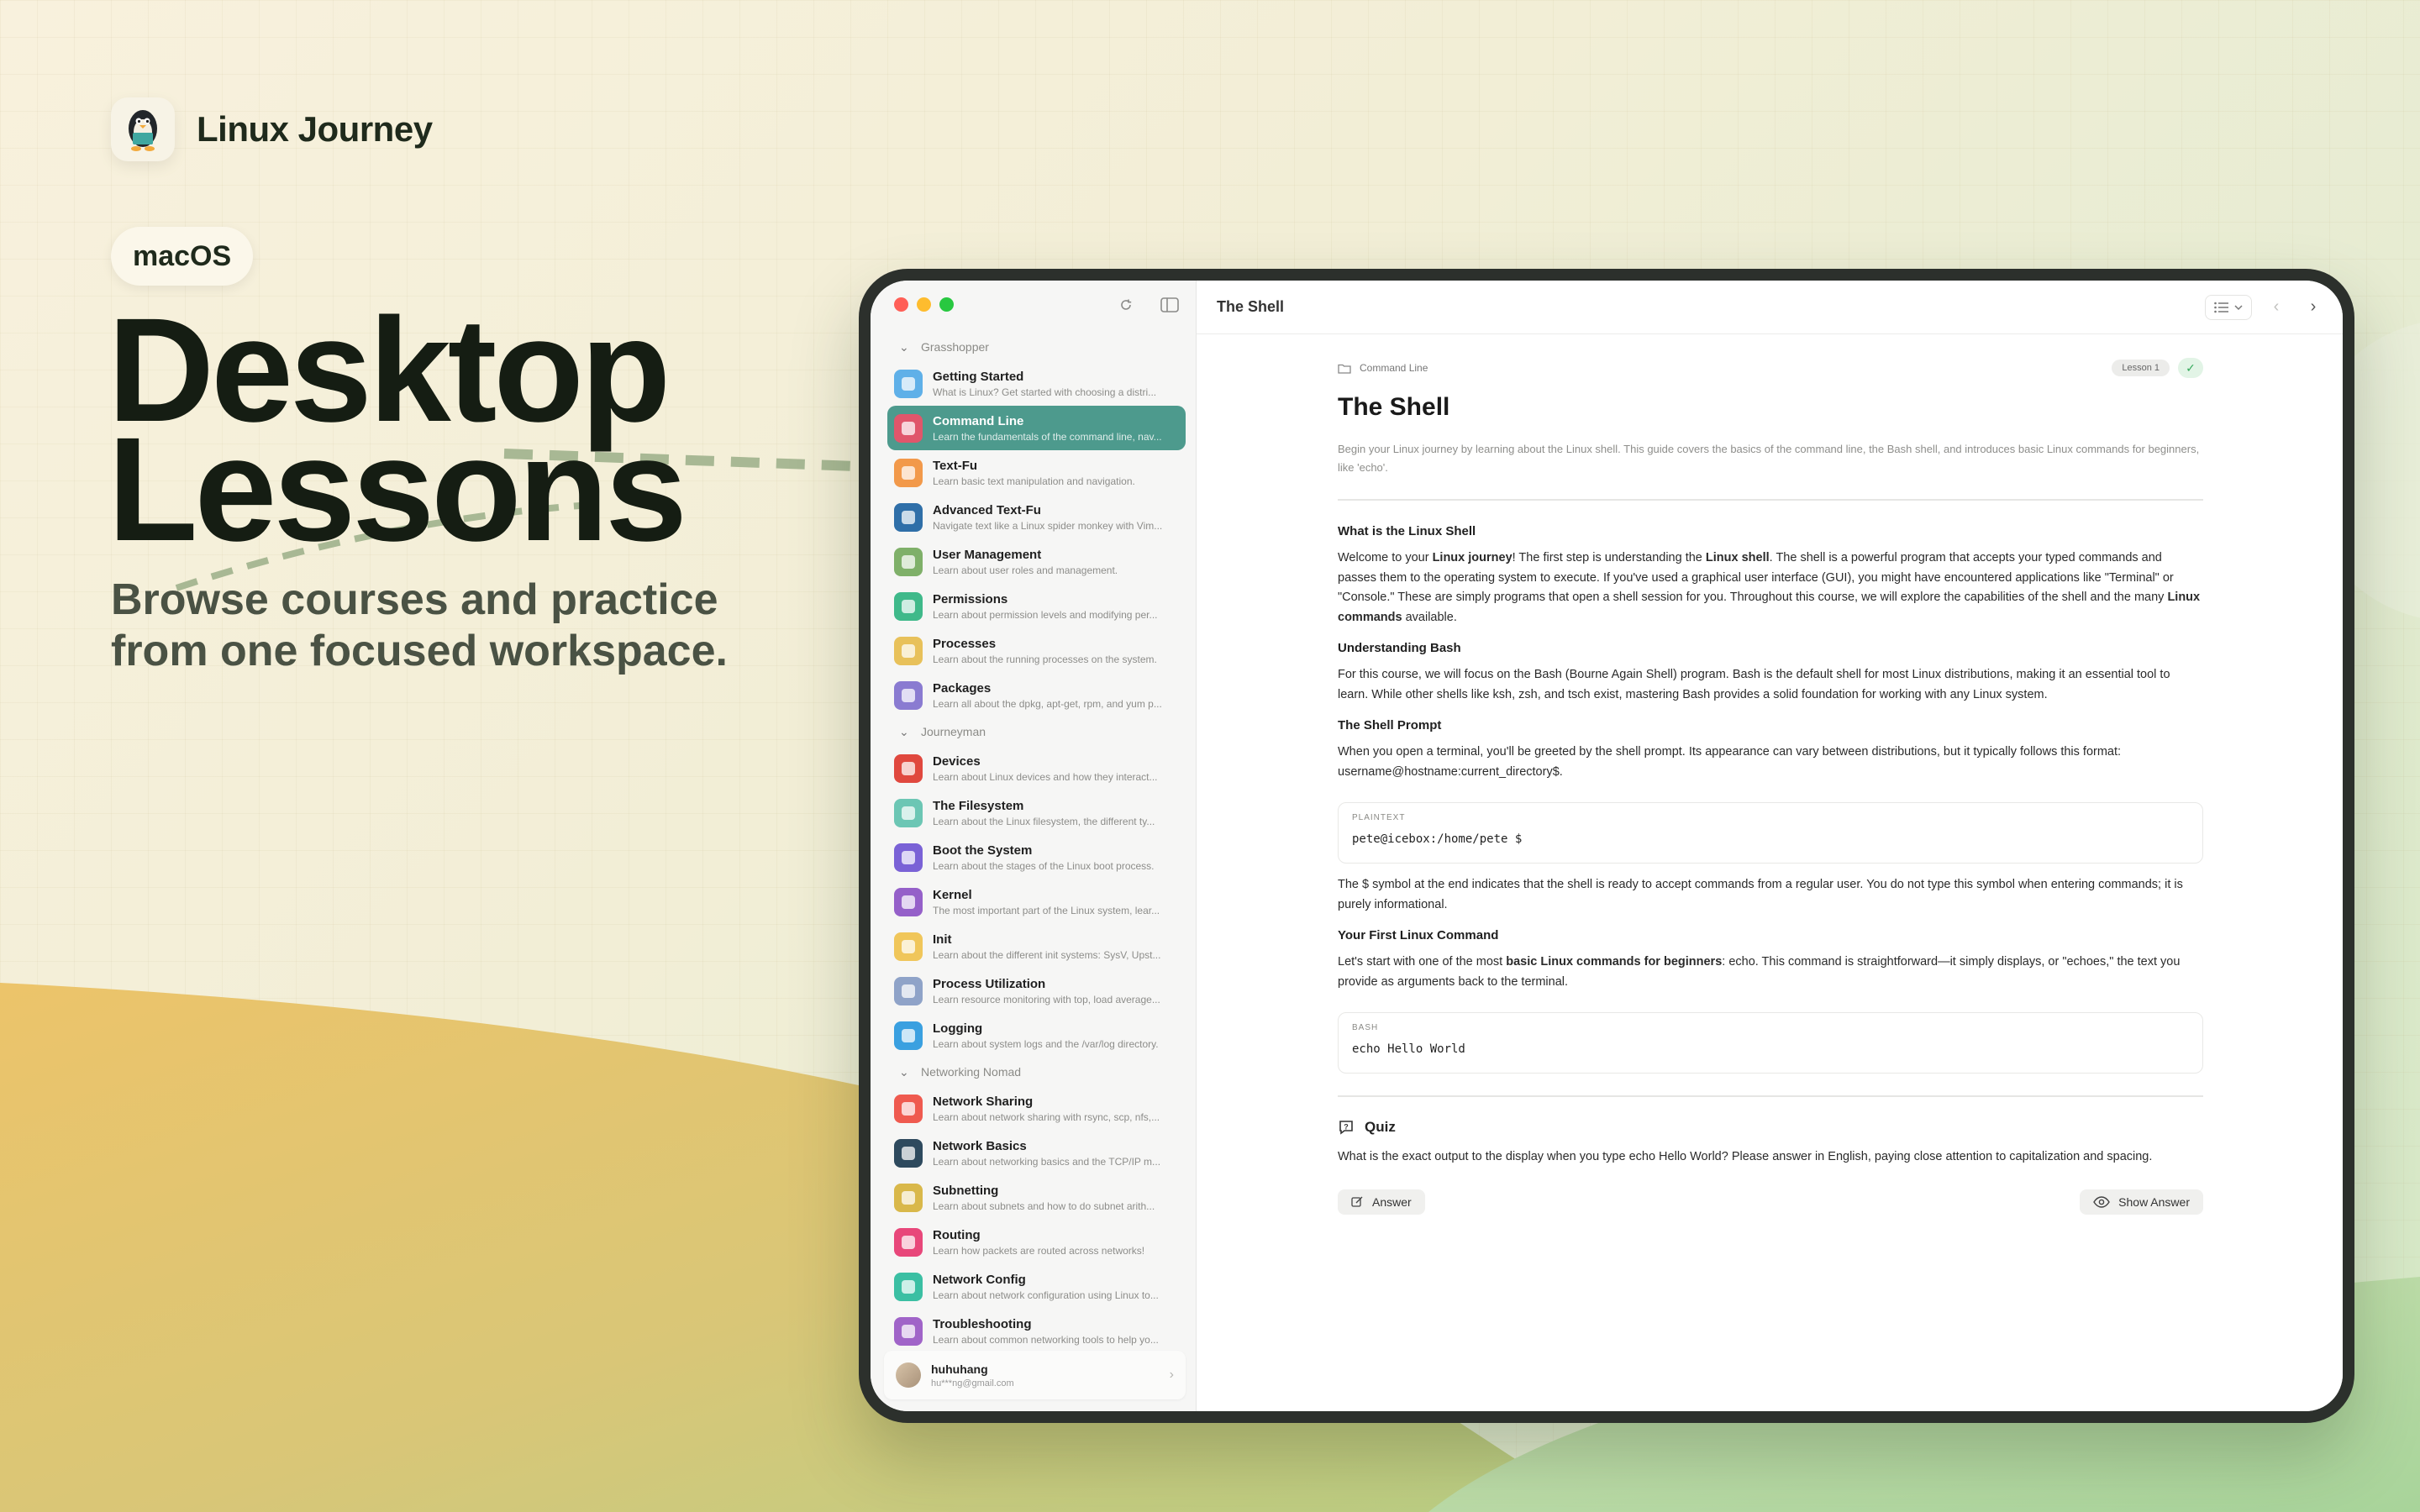  Describe the element at coordinates (2313, 307) in the screenshot. I see `forward-button: ›` at that location.